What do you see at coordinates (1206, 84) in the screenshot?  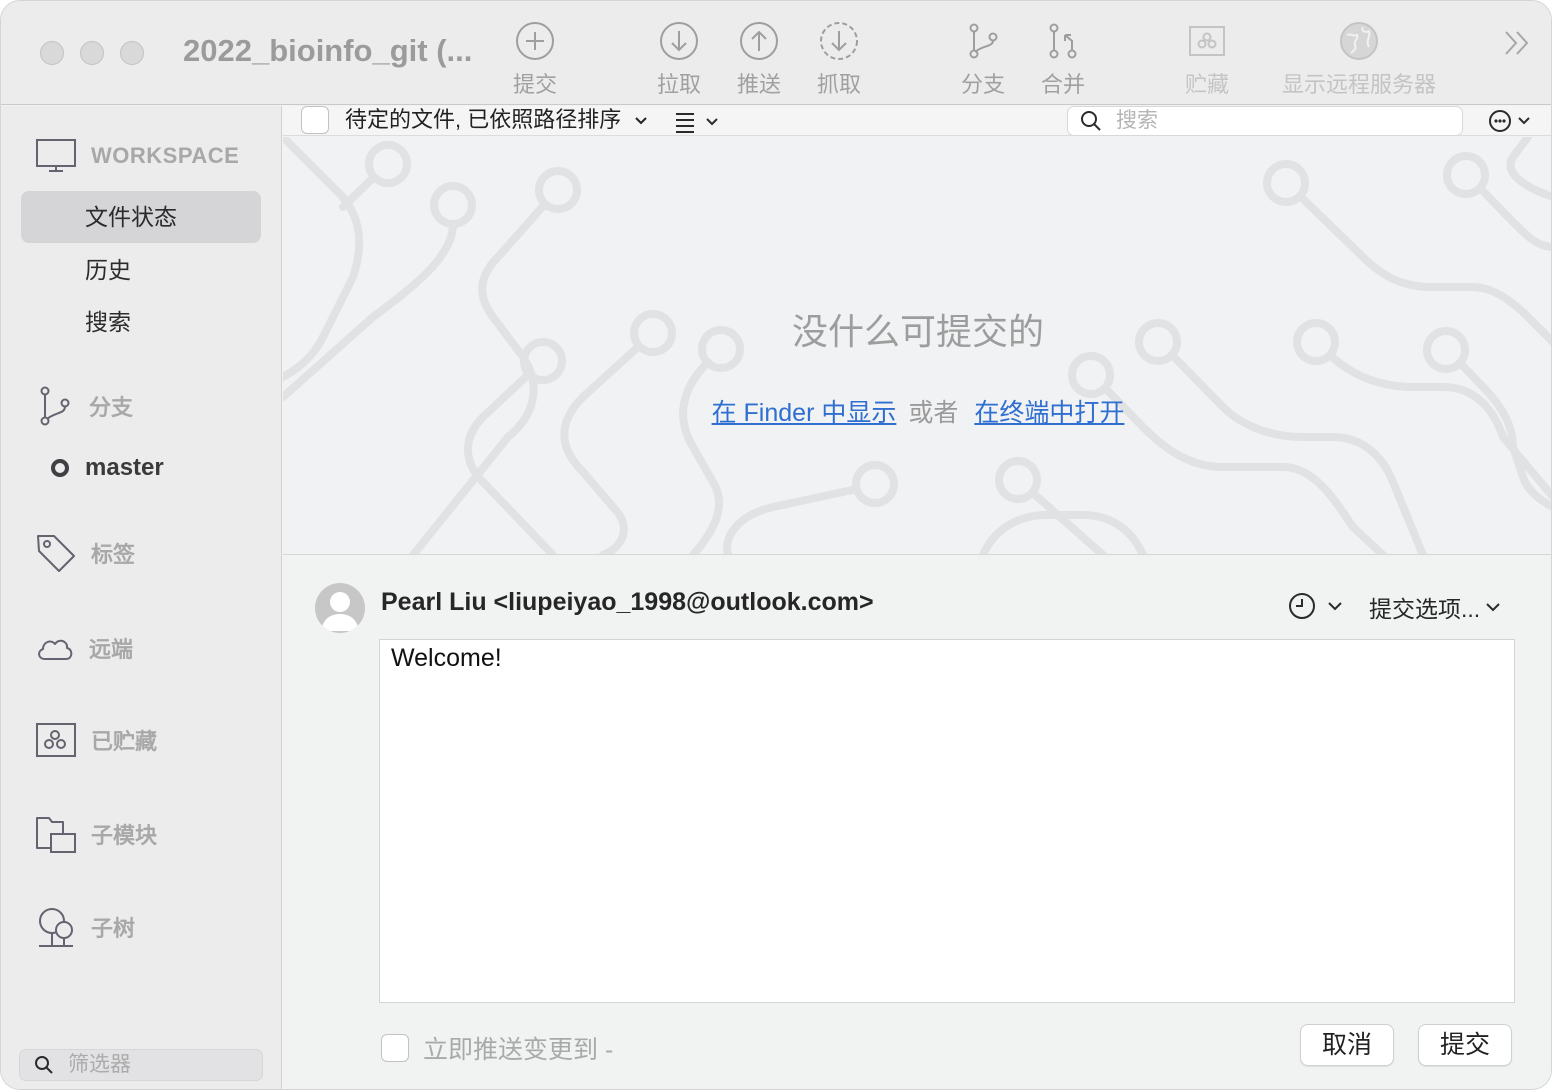 I see `stash-toolbar-label: 贮藏` at bounding box center [1206, 84].